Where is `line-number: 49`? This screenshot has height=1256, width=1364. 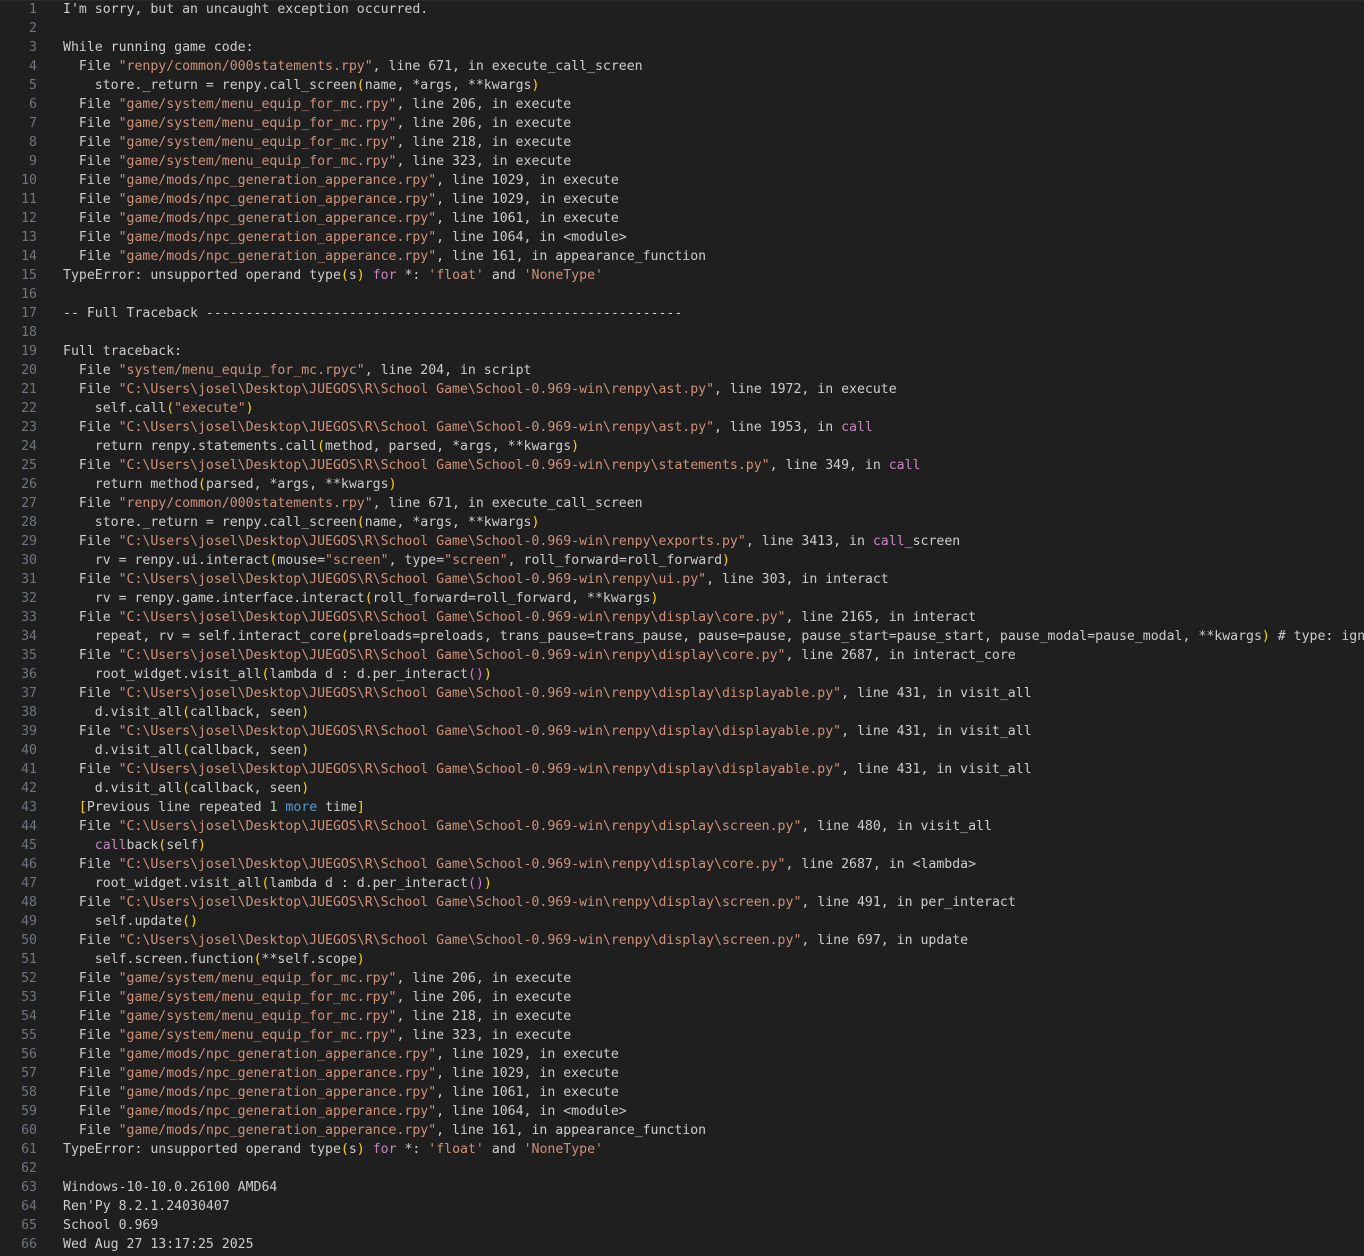
line-number: 49 is located at coordinates (29, 921).